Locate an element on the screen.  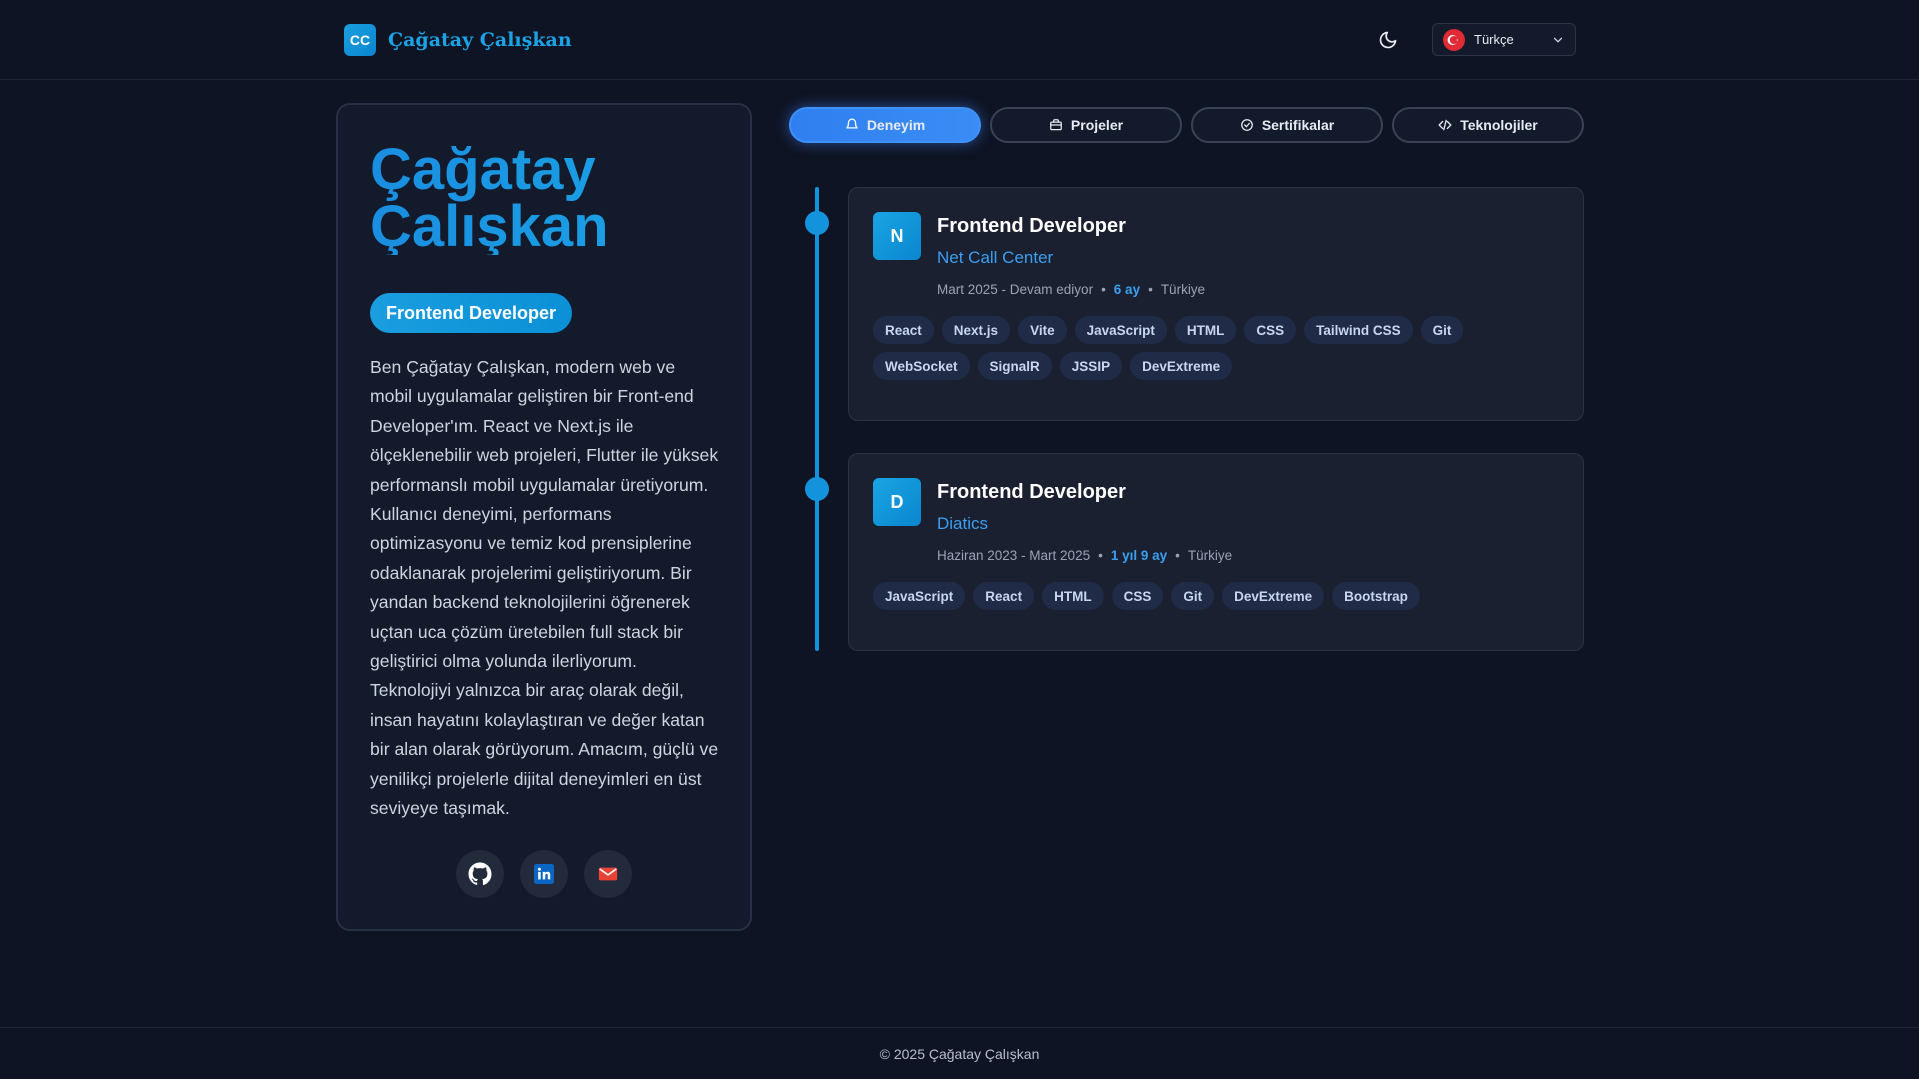
brand: CC Çağatay Çalışkan is located at coordinates (458, 40).